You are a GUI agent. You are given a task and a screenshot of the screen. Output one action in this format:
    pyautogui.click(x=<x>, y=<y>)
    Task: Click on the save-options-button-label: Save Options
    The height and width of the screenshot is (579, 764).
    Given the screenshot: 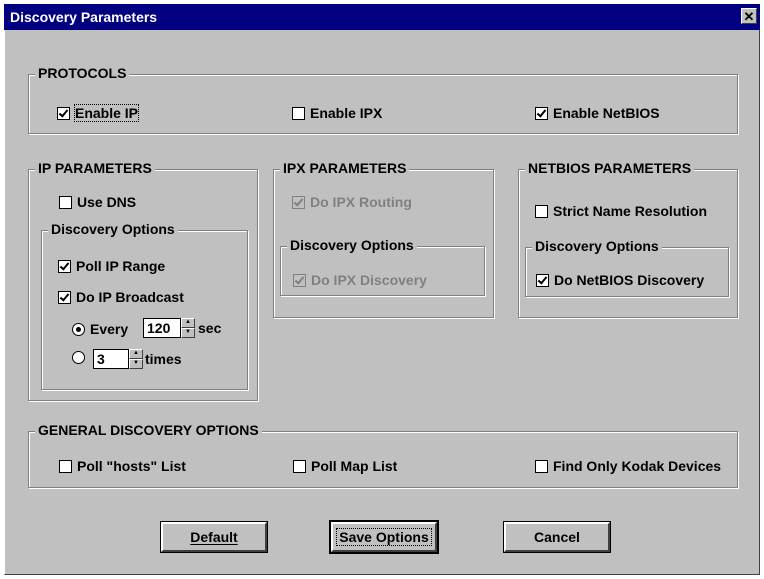 What is the action you would take?
    pyautogui.click(x=384, y=537)
    